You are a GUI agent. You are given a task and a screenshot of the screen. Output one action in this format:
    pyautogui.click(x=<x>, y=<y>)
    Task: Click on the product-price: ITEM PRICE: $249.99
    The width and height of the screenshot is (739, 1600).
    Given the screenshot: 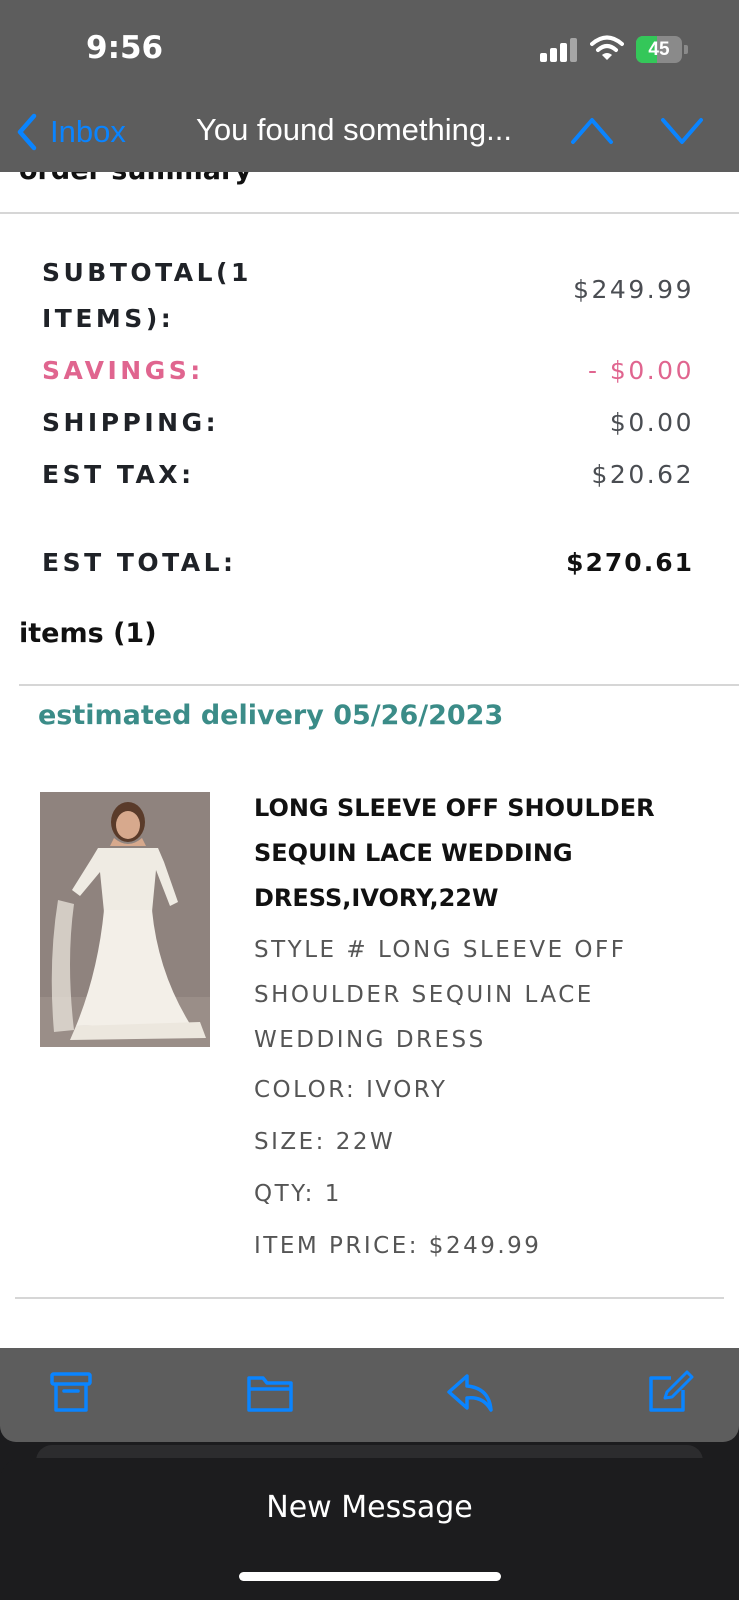 What is the action you would take?
    pyautogui.click(x=398, y=1246)
    